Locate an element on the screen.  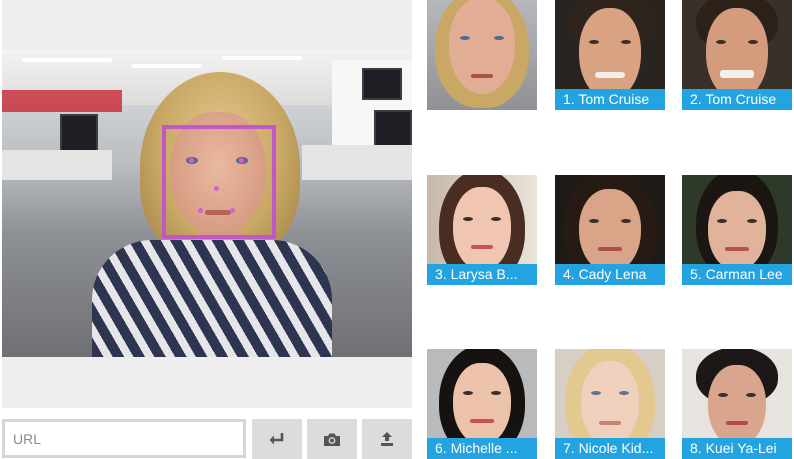
enter-arrow-icon is located at coordinates (276, 439).